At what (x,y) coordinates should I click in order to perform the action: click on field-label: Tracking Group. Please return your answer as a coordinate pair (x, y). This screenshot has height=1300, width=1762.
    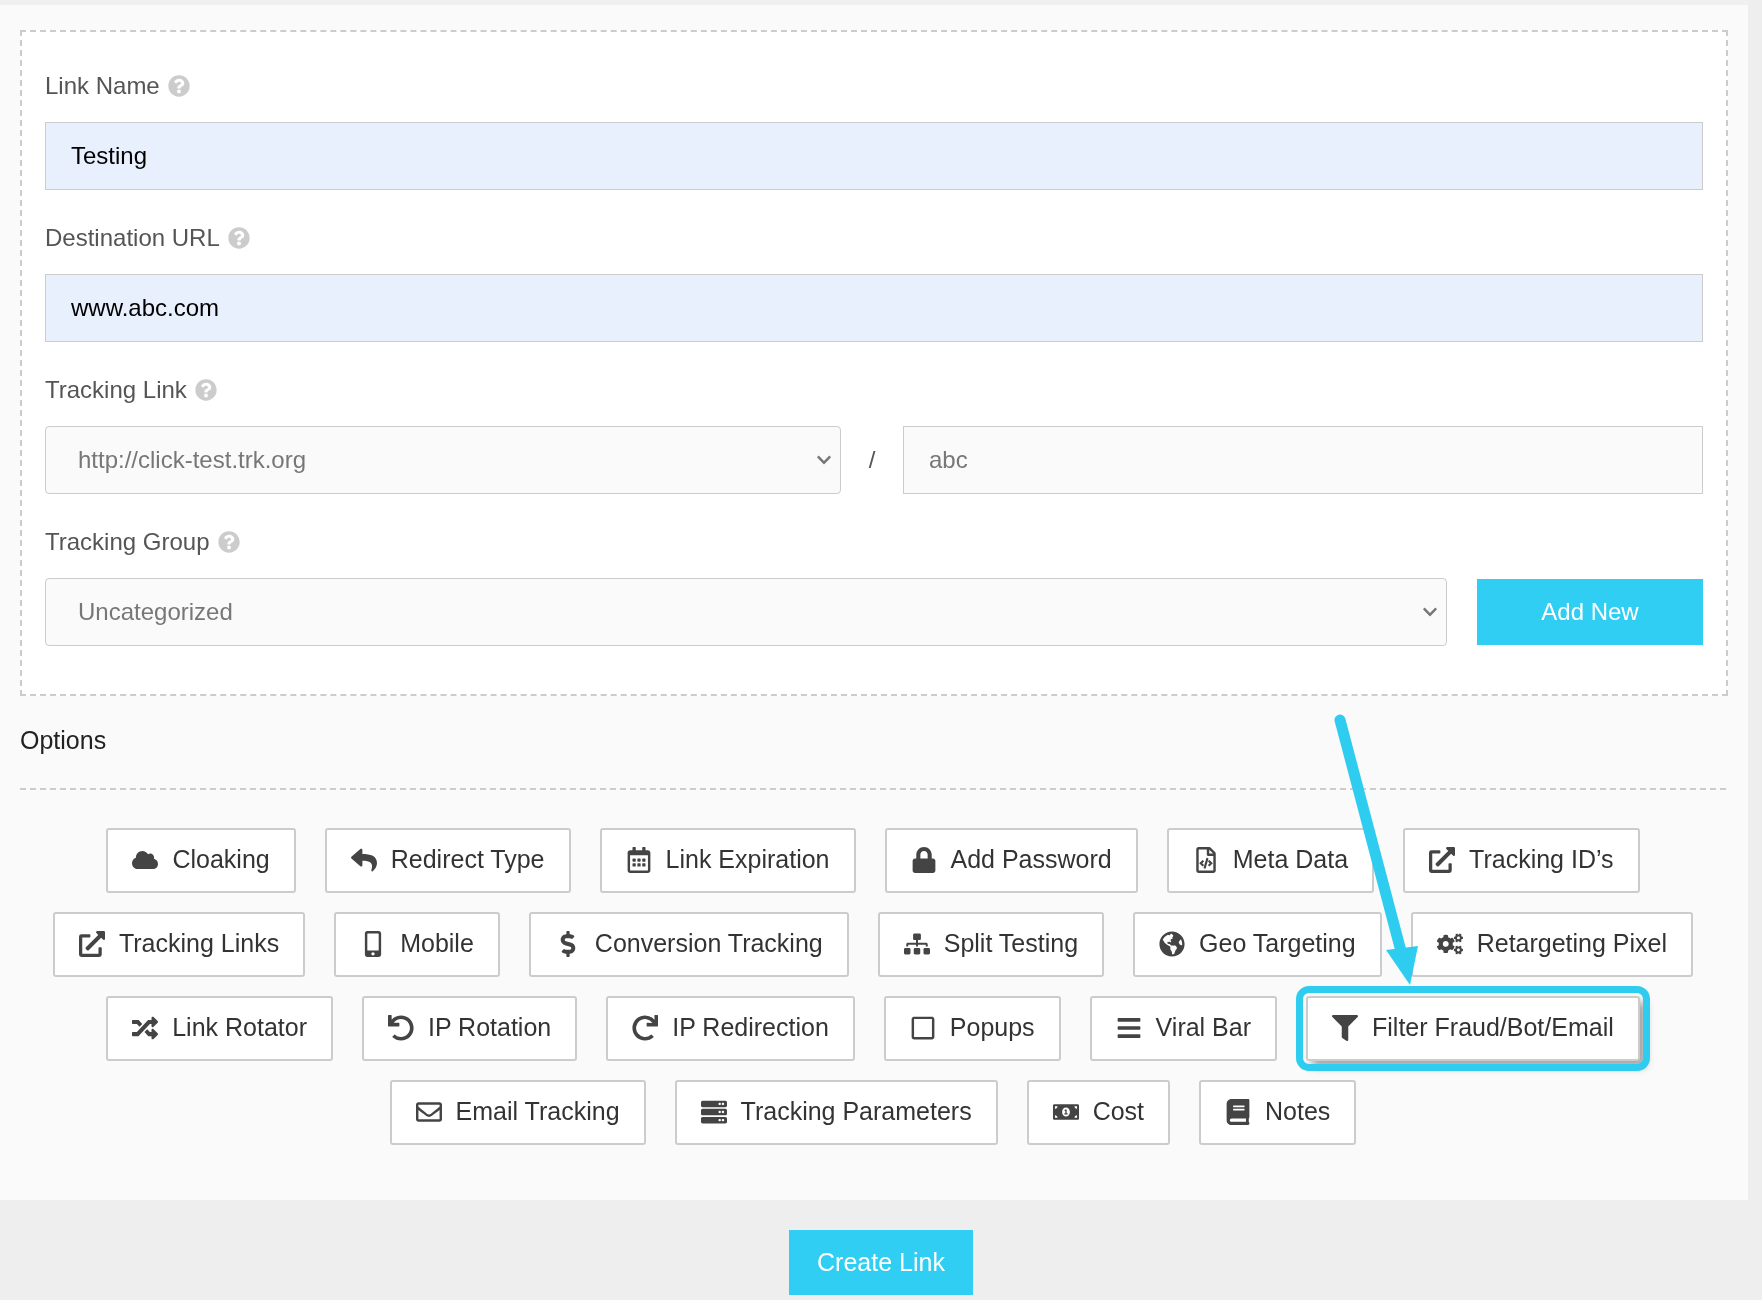
    Looking at the image, I should click on (127, 542).